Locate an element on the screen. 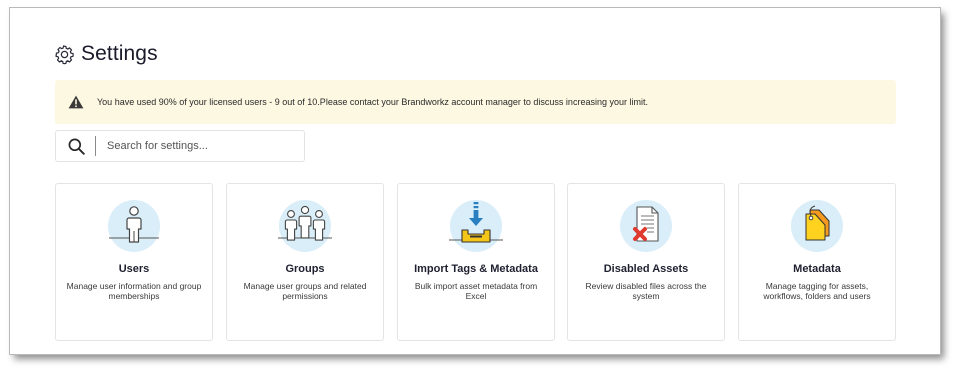  card-title: Users is located at coordinates (134, 269).